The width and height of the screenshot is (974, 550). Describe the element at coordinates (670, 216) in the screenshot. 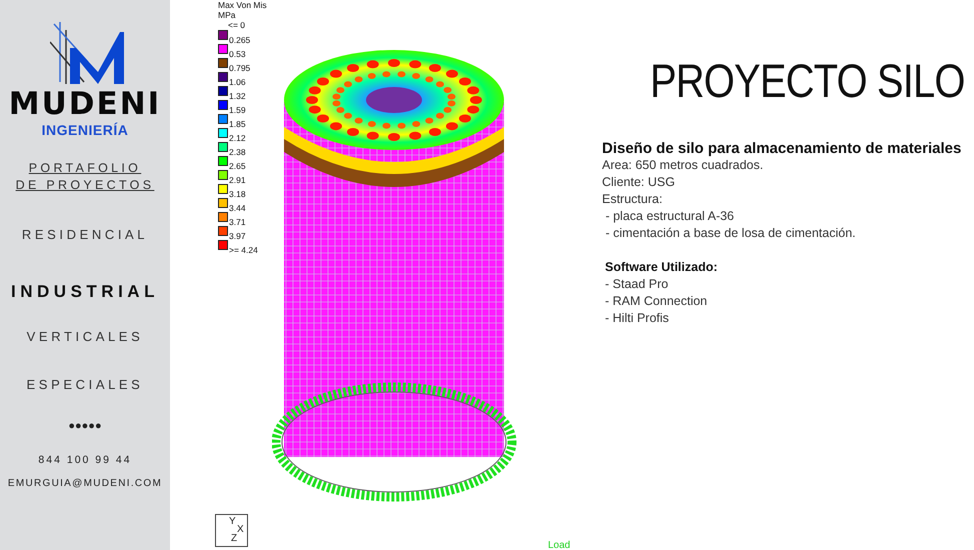

I see `project-detail: - placa estructural A-36` at that location.